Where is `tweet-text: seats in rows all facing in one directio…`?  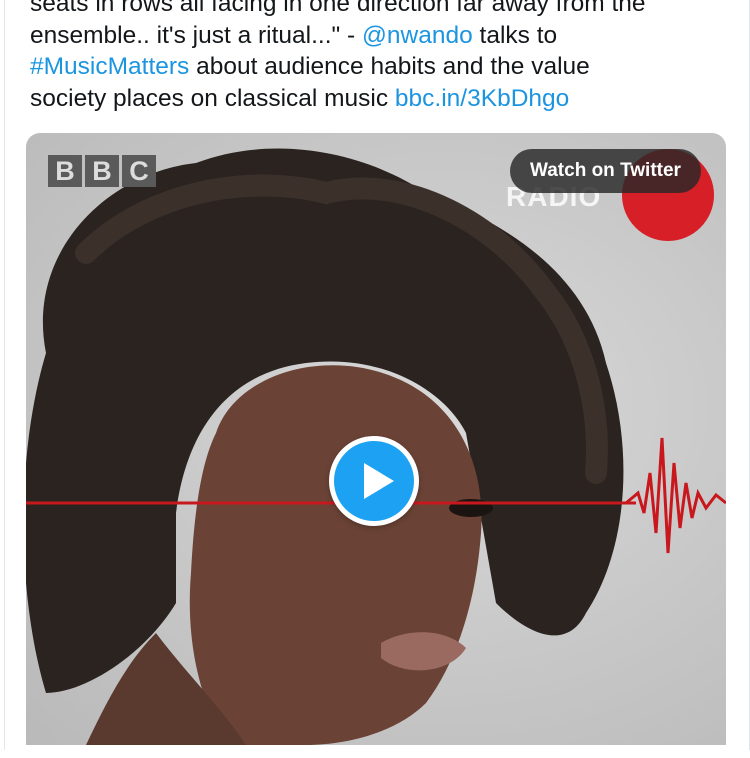 tweet-text: seats in rows all facing in one directio… is located at coordinates (375, 57).